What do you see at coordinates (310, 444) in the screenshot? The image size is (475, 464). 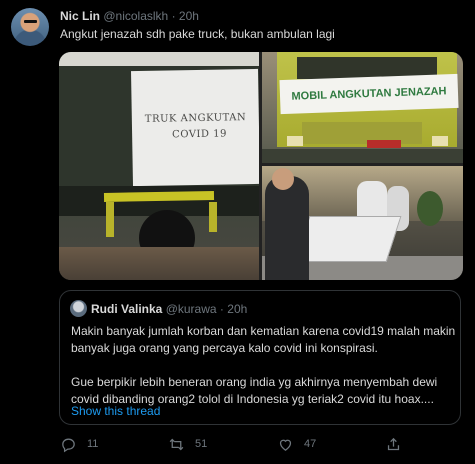 I see `like-count: 47` at bounding box center [310, 444].